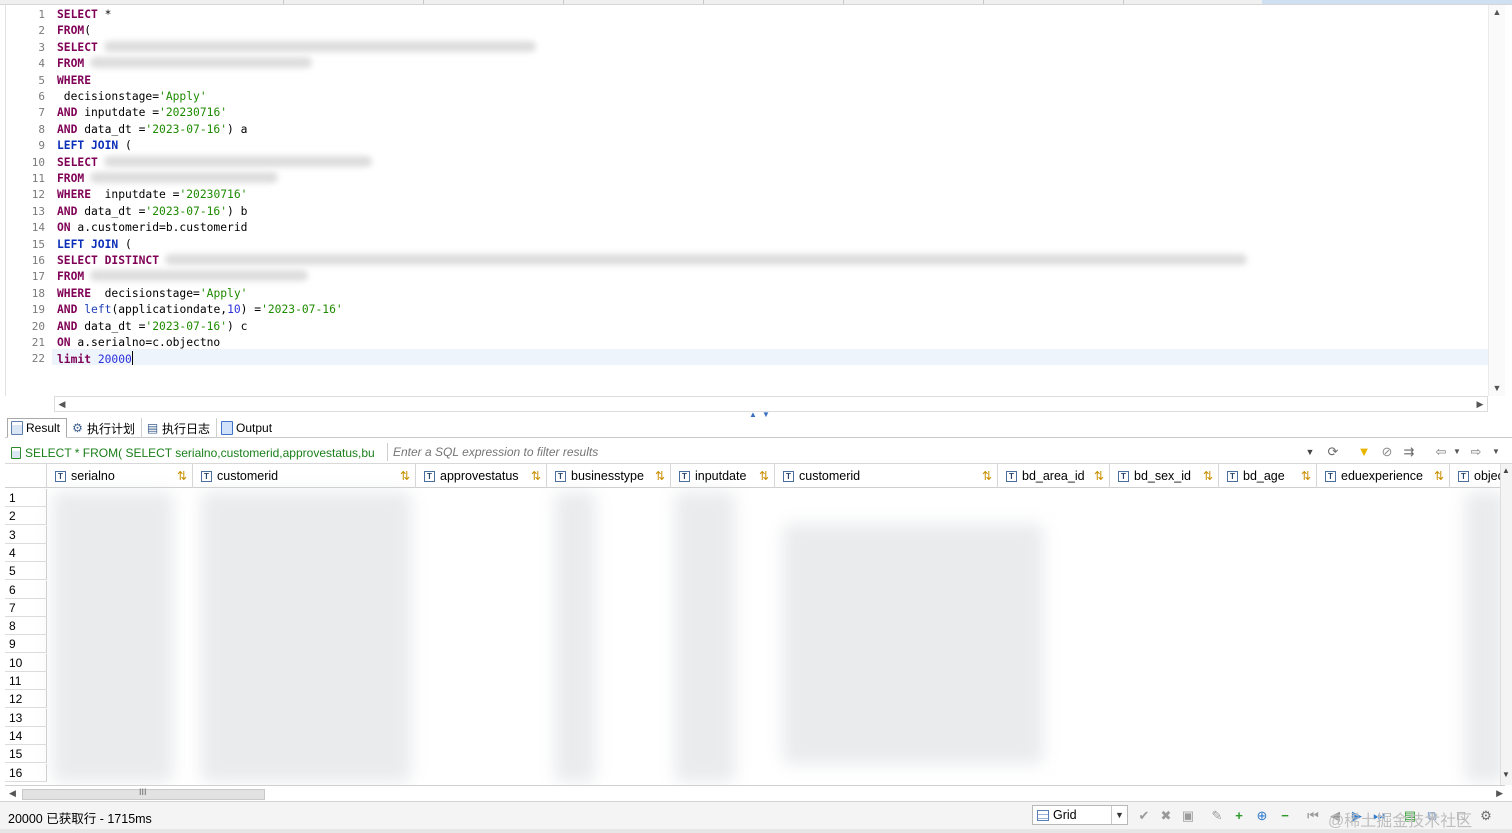 The width and height of the screenshot is (1512, 833). What do you see at coordinates (26, 754) in the screenshot?
I see `row-number: 15` at bounding box center [26, 754].